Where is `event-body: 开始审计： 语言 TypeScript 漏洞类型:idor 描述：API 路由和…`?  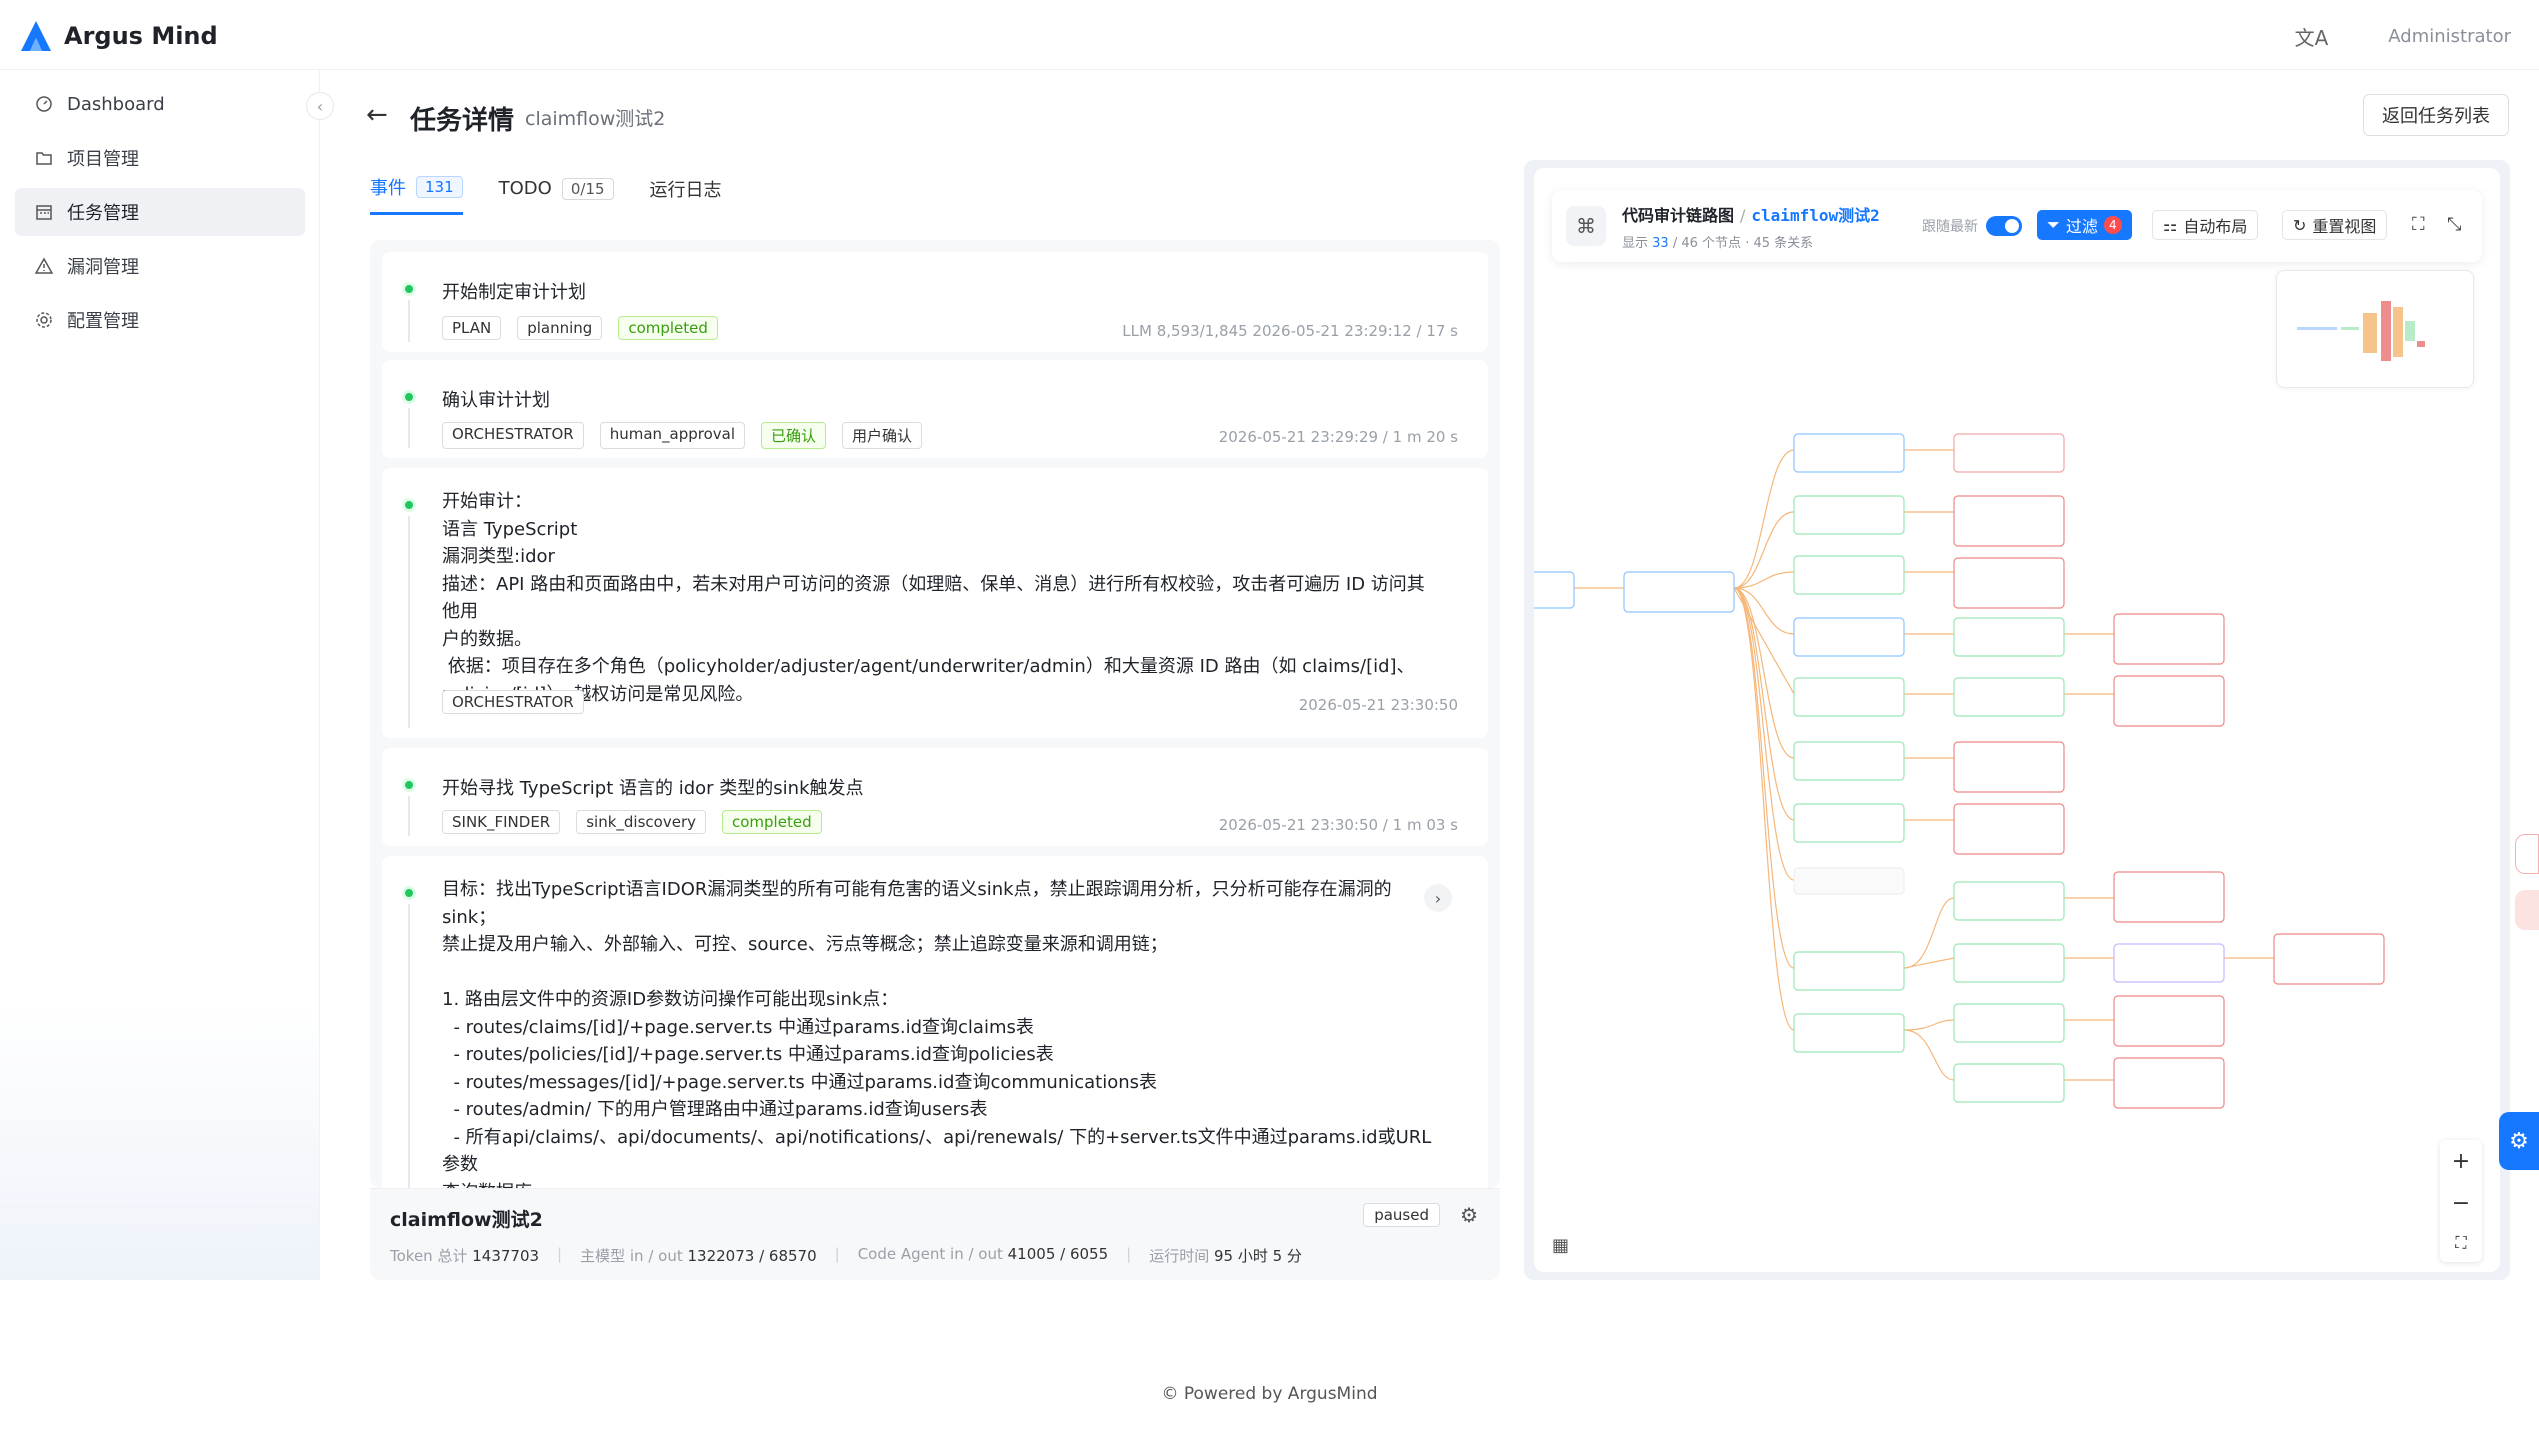 event-body: 开始审计： 语言 TypeScript 漏洞类型:idor 描述：API 路由和… is located at coordinates (933, 598).